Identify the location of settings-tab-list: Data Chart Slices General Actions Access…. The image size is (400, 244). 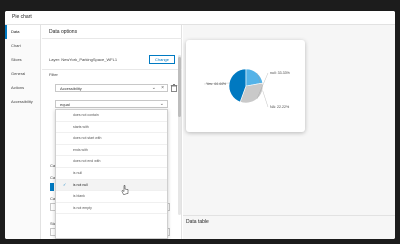
(23, 132).